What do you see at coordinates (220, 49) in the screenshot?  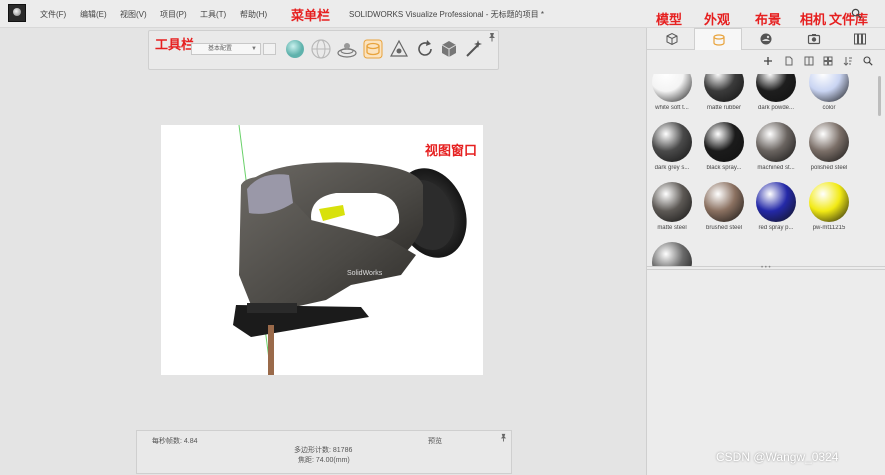 I see `configuration-value: 基本配置` at bounding box center [220, 49].